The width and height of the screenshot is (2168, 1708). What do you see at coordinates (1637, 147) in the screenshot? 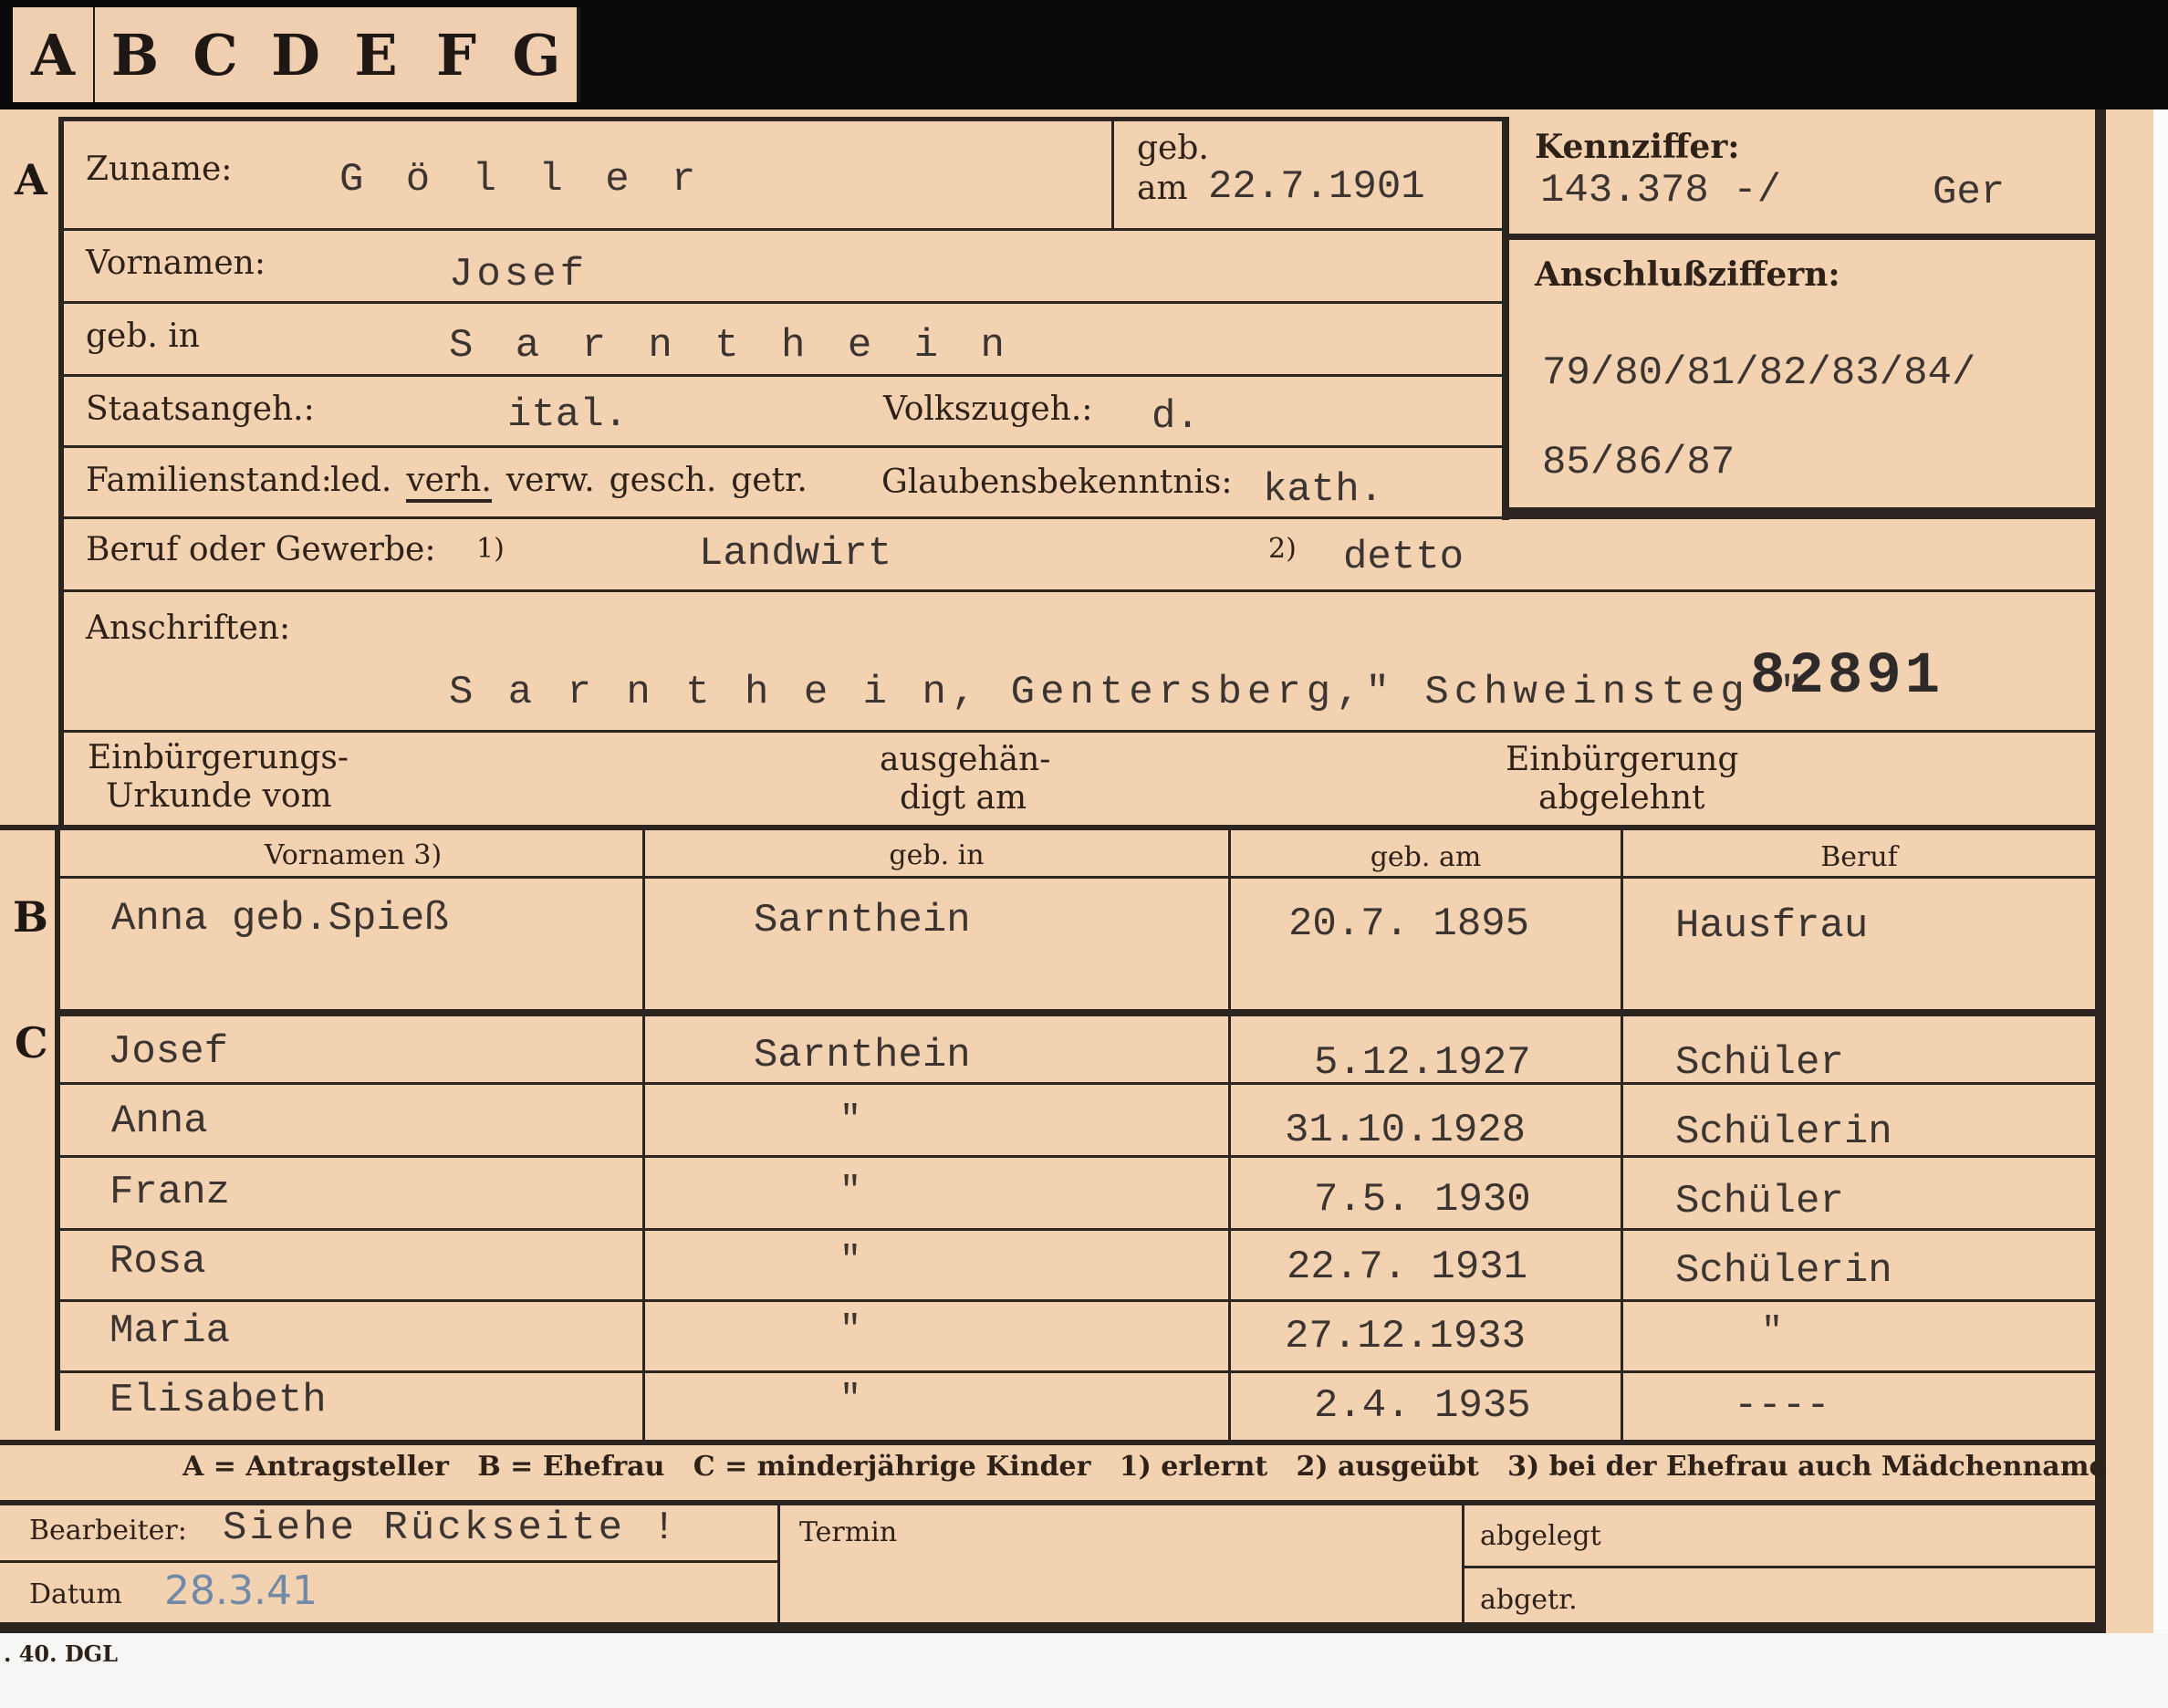
I see `id-label: Kennziffer:` at bounding box center [1637, 147].